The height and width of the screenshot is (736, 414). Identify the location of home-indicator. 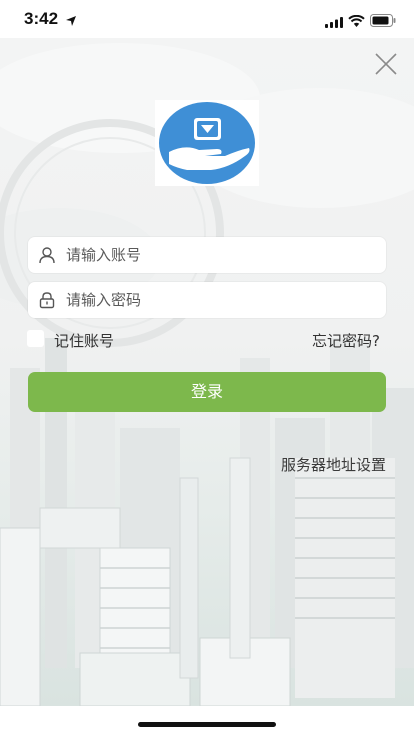
(207, 724).